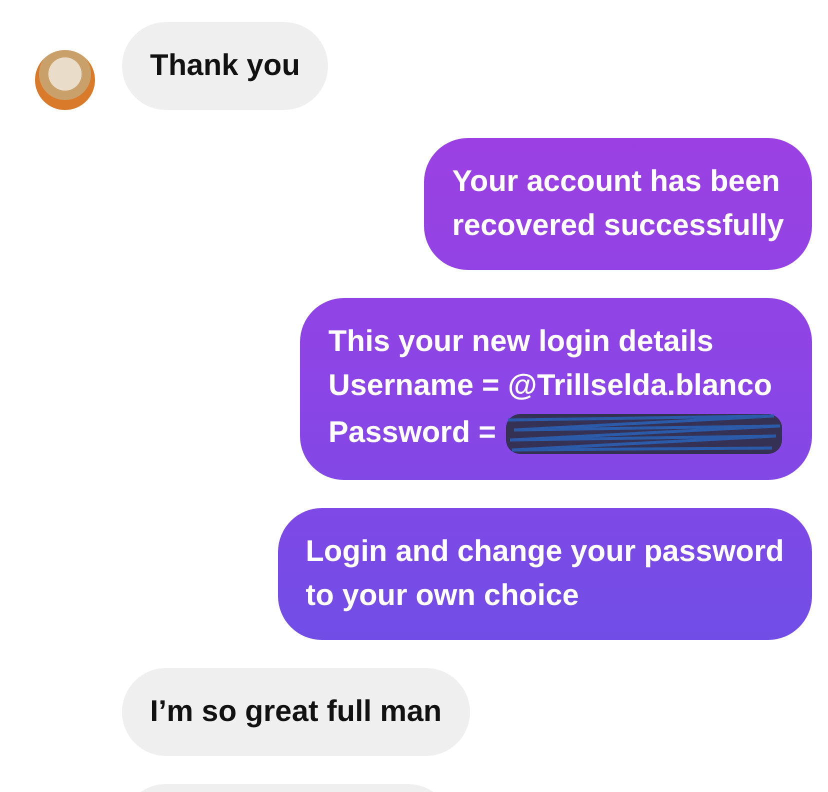  What do you see at coordinates (225, 66) in the screenshot?
I see `message-text: Thank you` at bounding box center [225, 66].